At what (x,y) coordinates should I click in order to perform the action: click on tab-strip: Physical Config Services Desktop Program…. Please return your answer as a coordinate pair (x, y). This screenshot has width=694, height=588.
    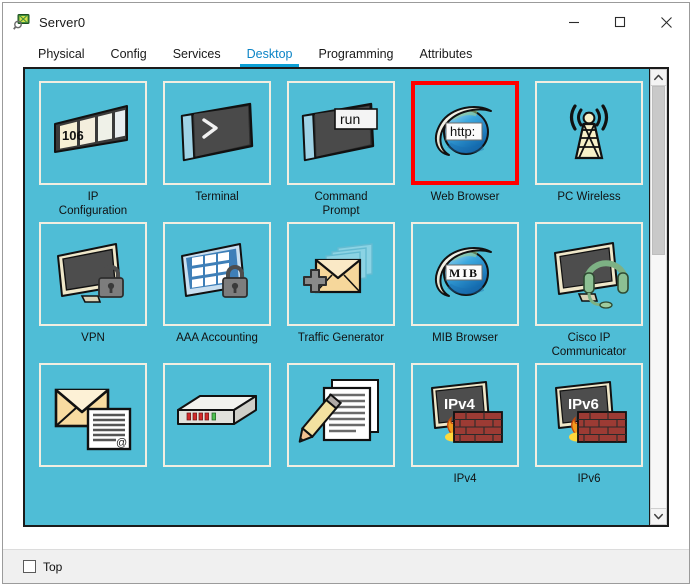
    Looking at the image, I should click on (346, 54).